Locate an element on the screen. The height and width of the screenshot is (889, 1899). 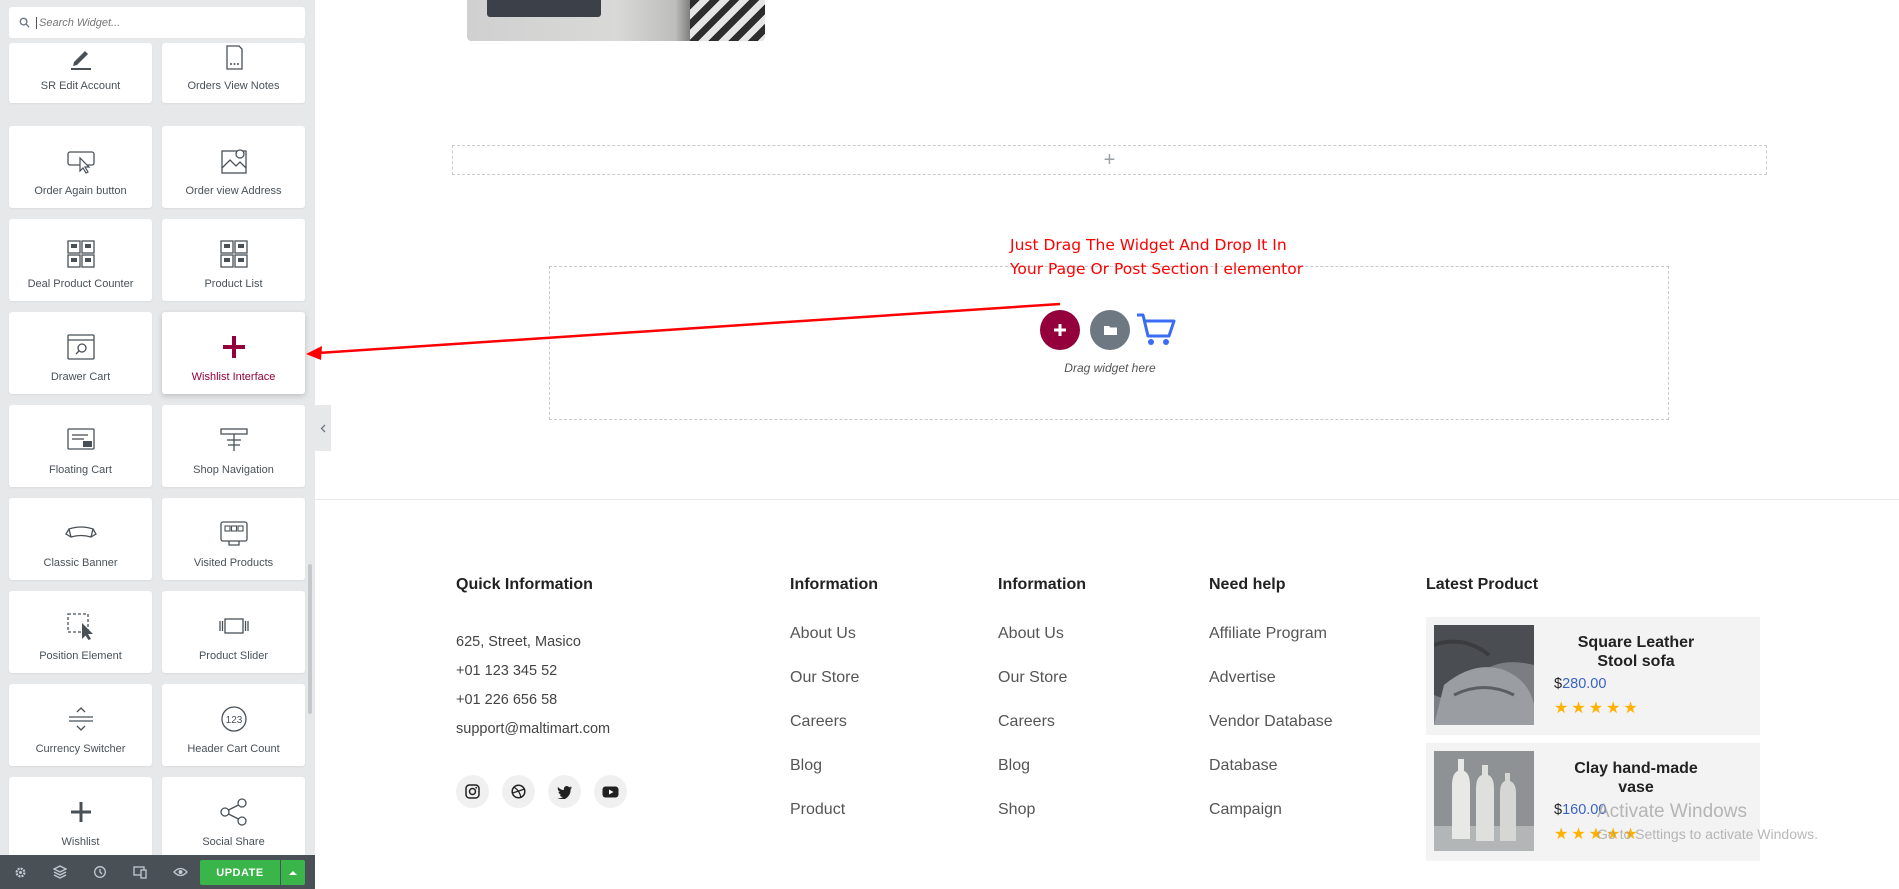
widget-position-element: Position Element is located at coordinates (80, 632).